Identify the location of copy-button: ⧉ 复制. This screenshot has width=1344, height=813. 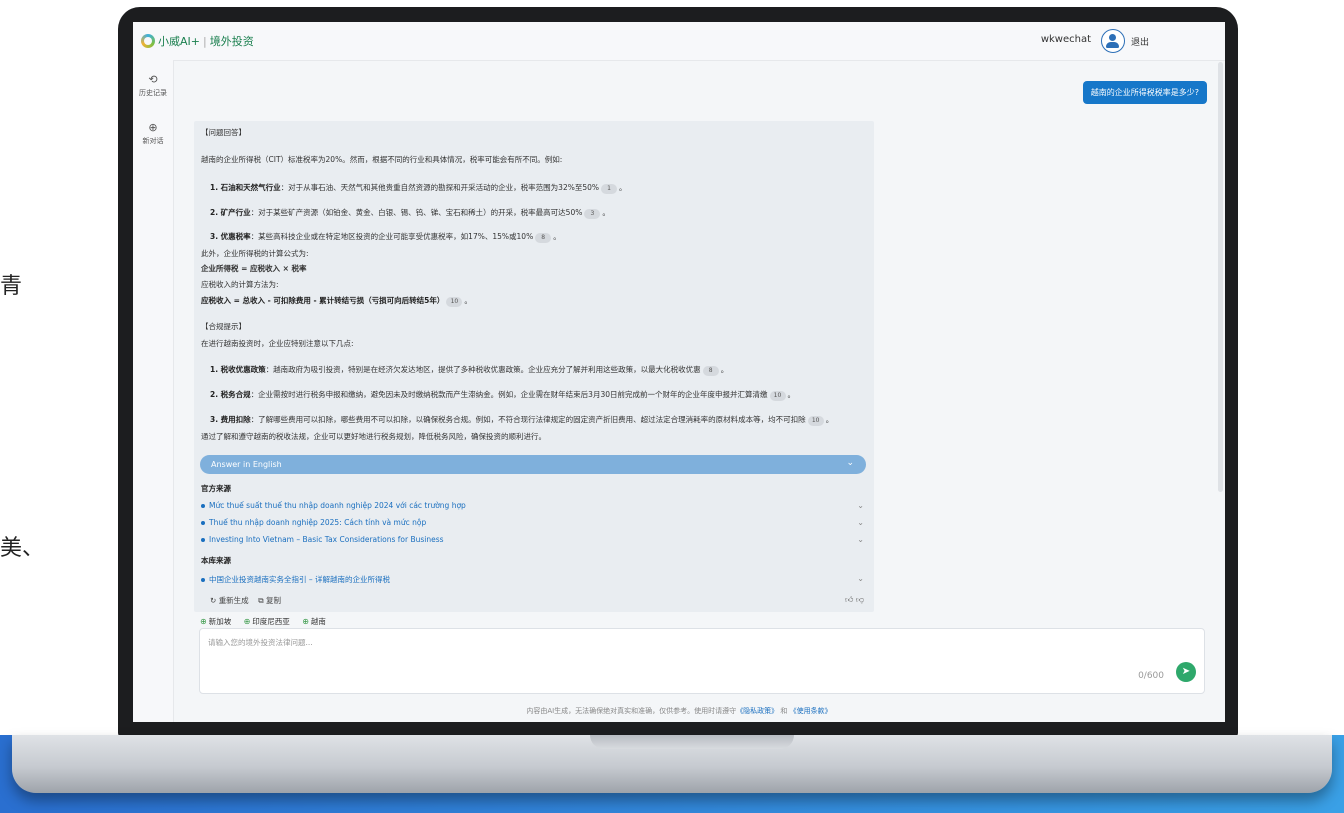
(269, 600).